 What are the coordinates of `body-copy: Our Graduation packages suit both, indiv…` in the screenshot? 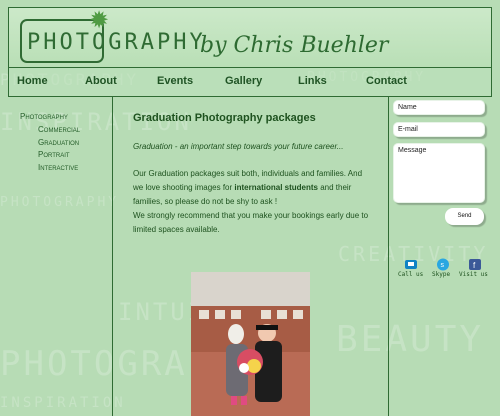 It's located at (251, 202).